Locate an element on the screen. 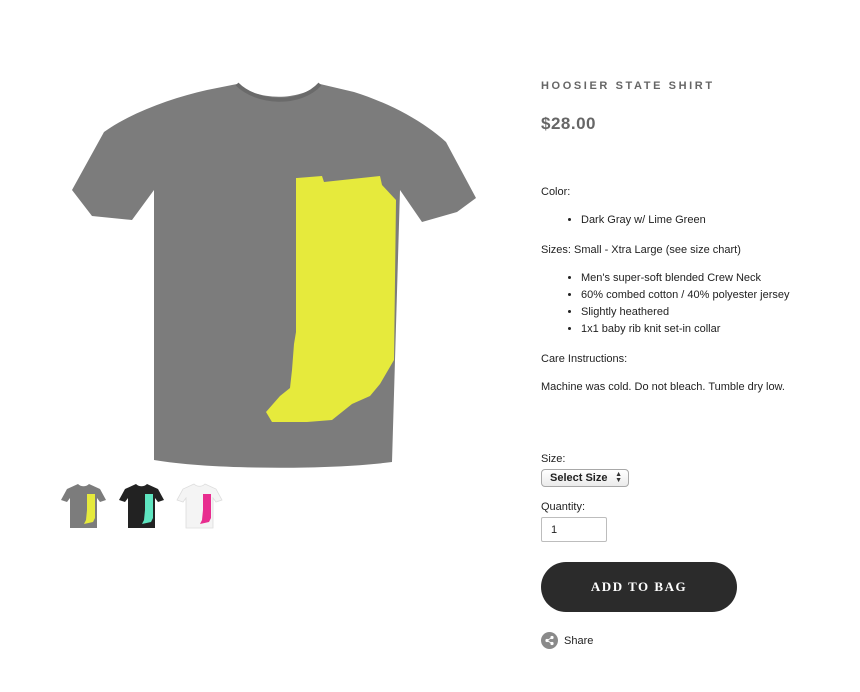 This screenshot has width=860, height=692. color-list: Dark Gray w/ Lime Green is located at coordinates (711, 220).